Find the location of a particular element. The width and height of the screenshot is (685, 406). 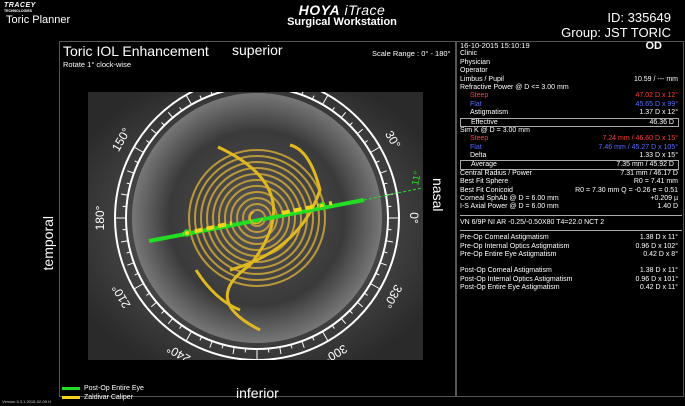

label-nasal: nasal is located at coordinates (438, 195).